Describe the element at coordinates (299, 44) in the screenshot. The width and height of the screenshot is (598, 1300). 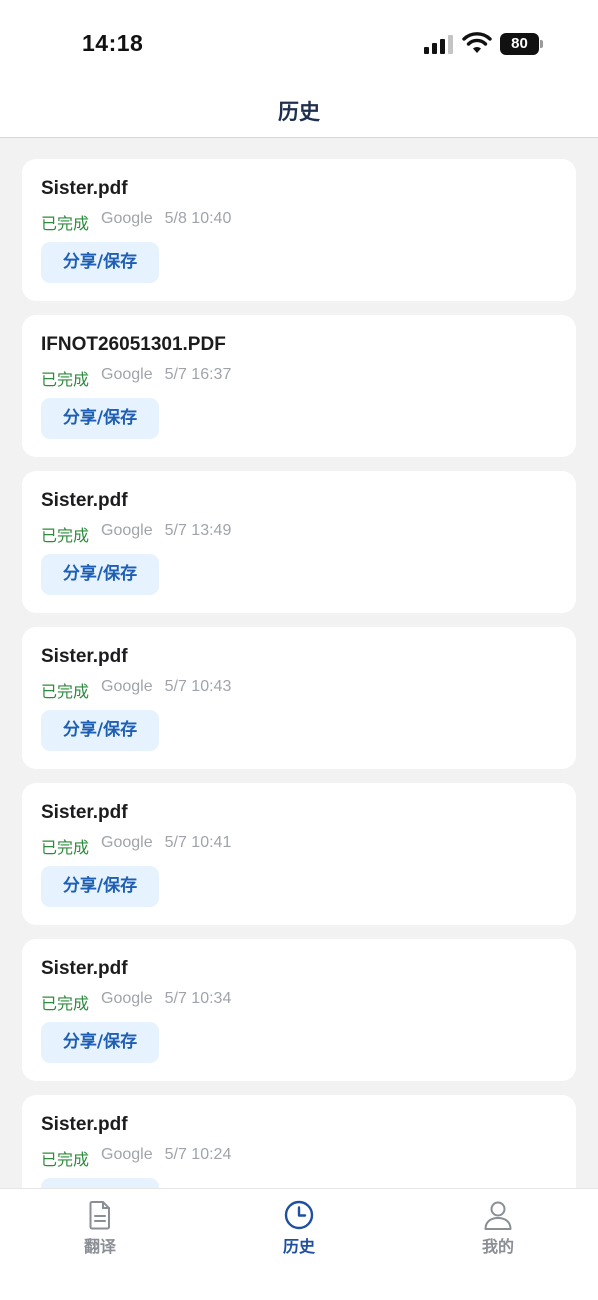
I see `status-bar: 14:18 80` at that location.